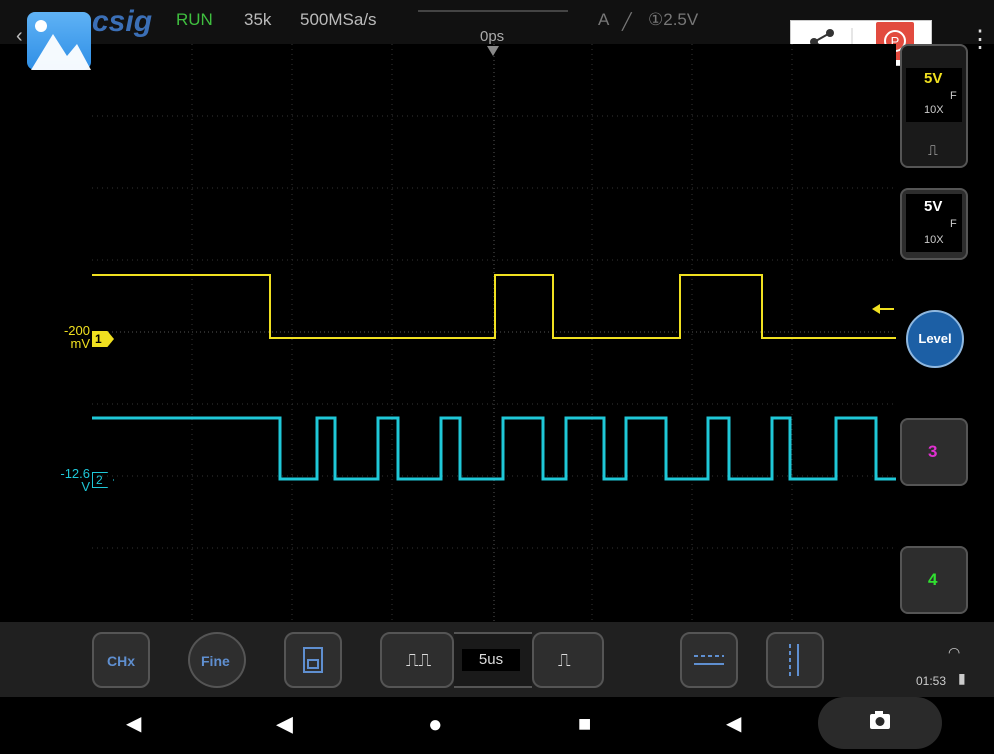 The image size is (994, 754). Describe the element at coordinates (933, 206) in the screenshot. I see `ch2-vdiv: 5V` at that location.